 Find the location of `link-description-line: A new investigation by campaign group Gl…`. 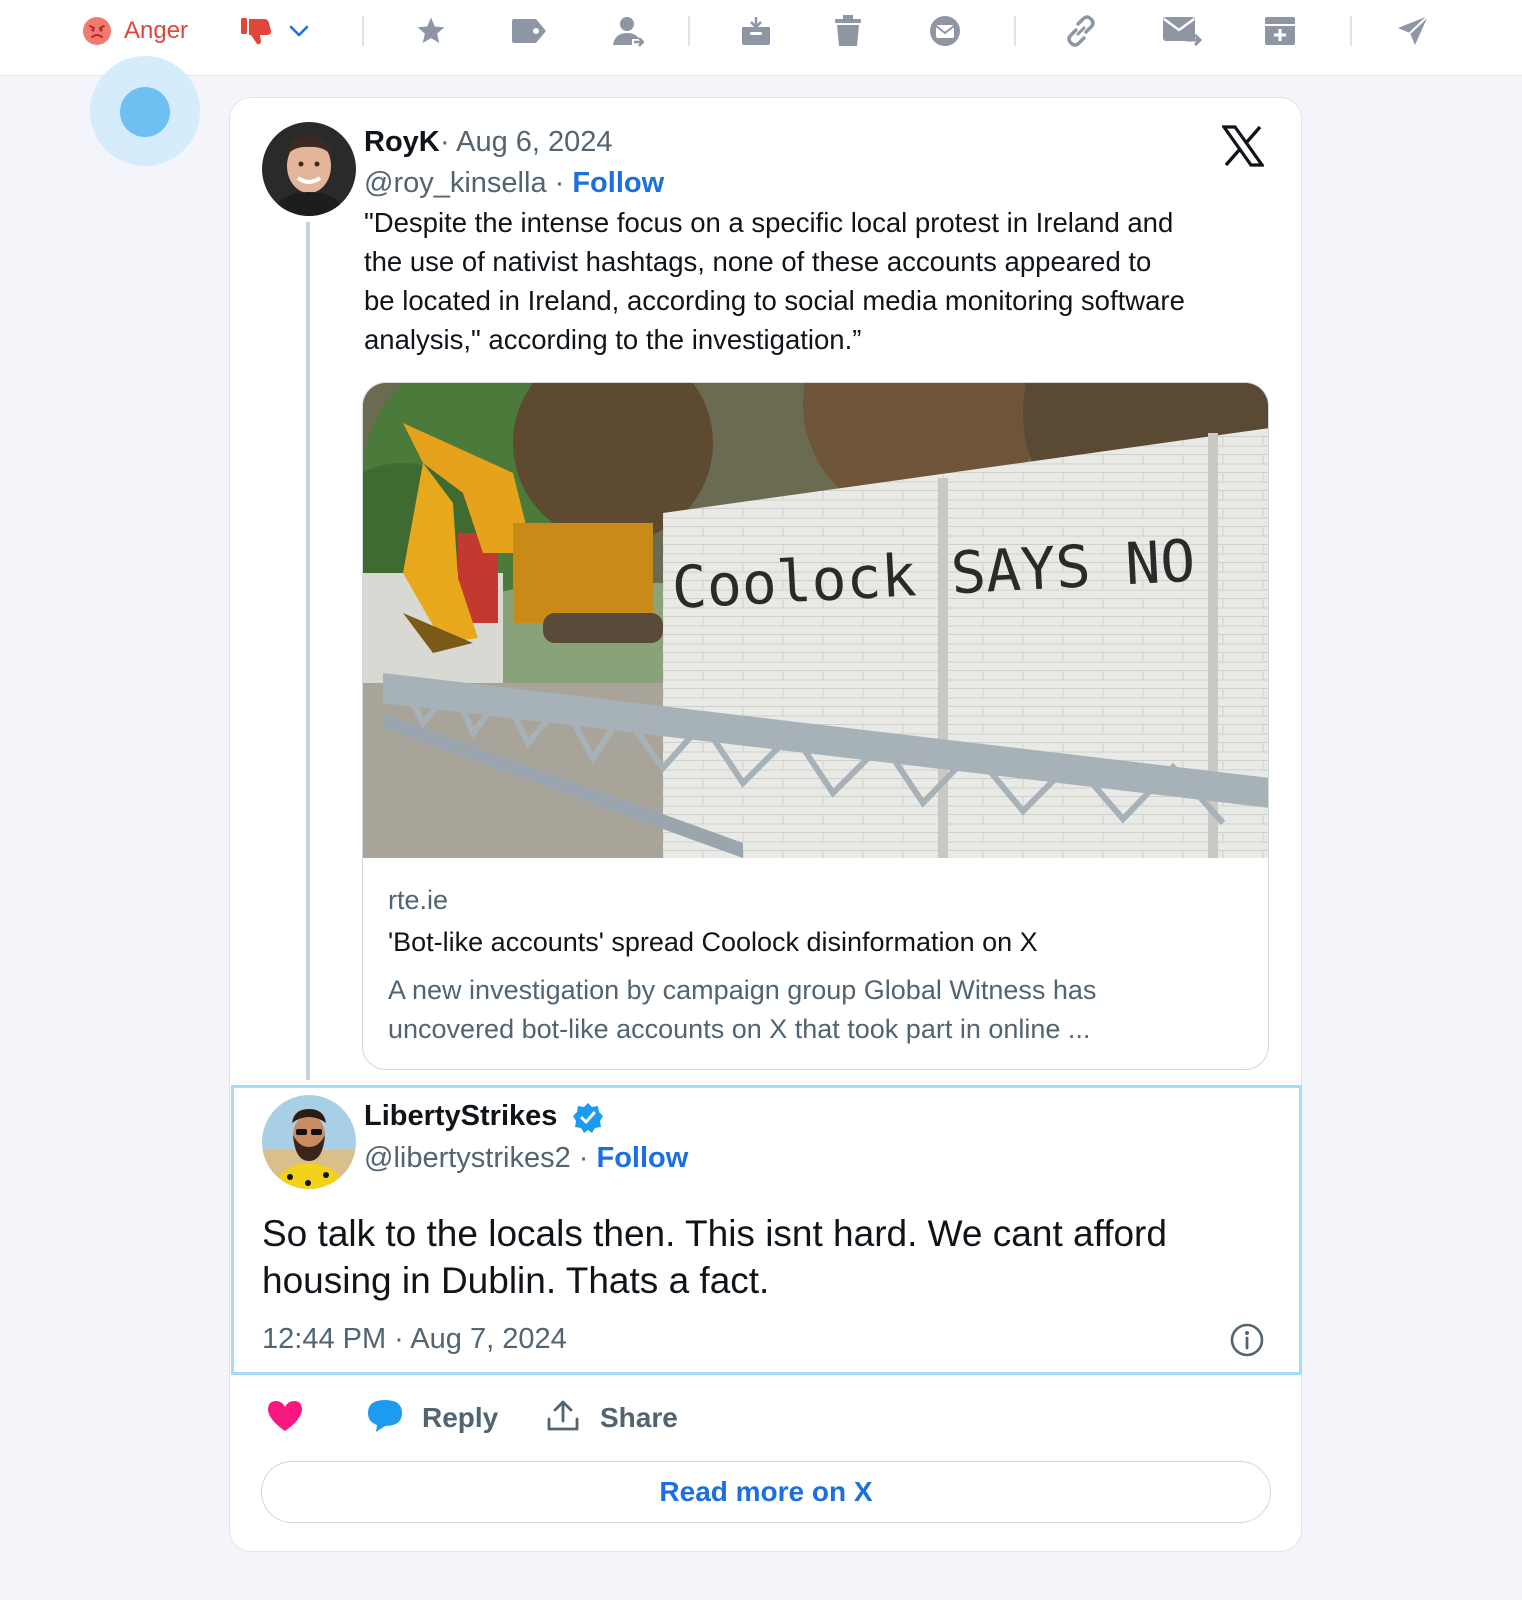

link-description-line: A new investigation by campaign group Gl… is located at coordinates (742, 990).